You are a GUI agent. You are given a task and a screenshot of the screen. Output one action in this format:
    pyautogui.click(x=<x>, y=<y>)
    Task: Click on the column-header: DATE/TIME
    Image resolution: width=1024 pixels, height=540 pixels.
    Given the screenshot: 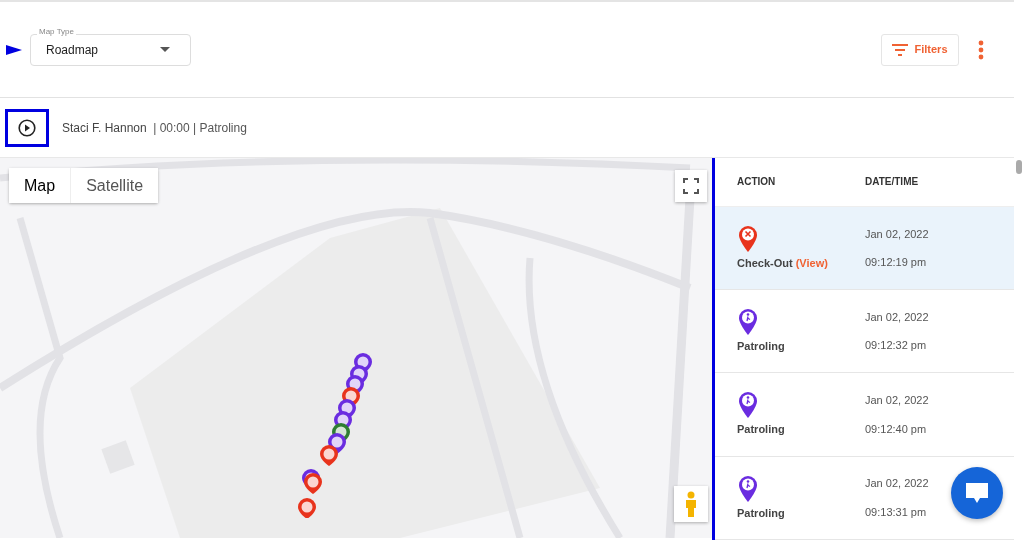 What is the action you would take?
    pyautogui.click(x=892, y=182)
    